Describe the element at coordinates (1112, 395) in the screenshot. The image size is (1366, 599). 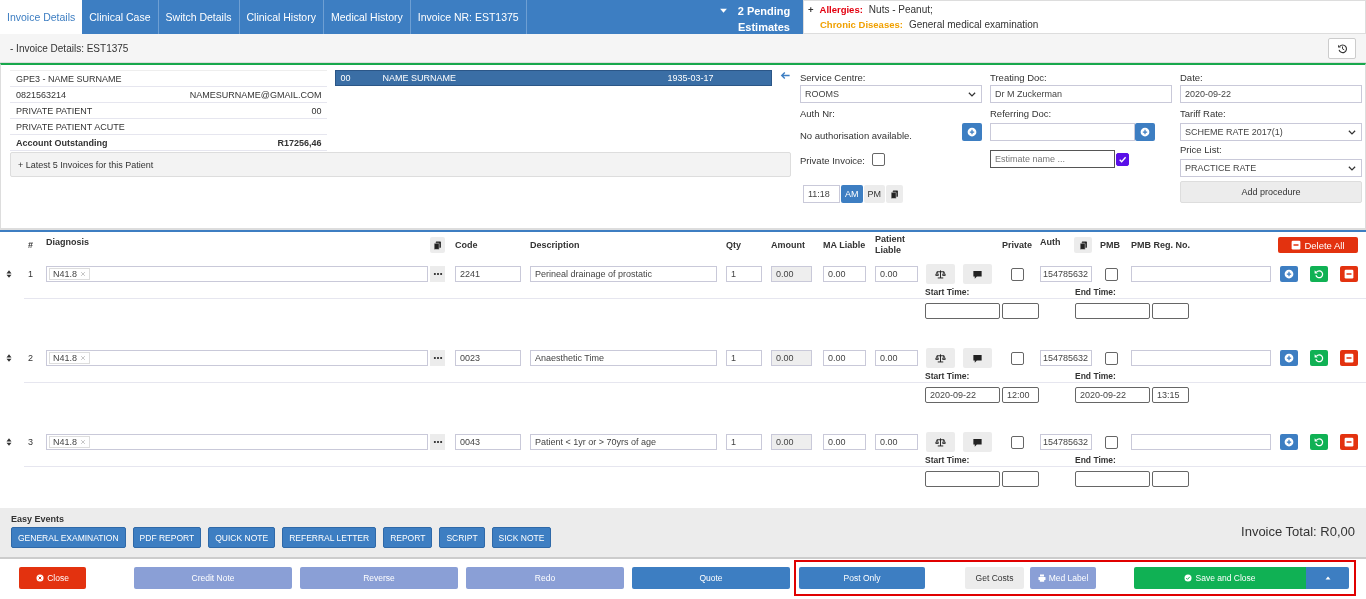
I see `end-date-field: 2020-09-22` at that location.